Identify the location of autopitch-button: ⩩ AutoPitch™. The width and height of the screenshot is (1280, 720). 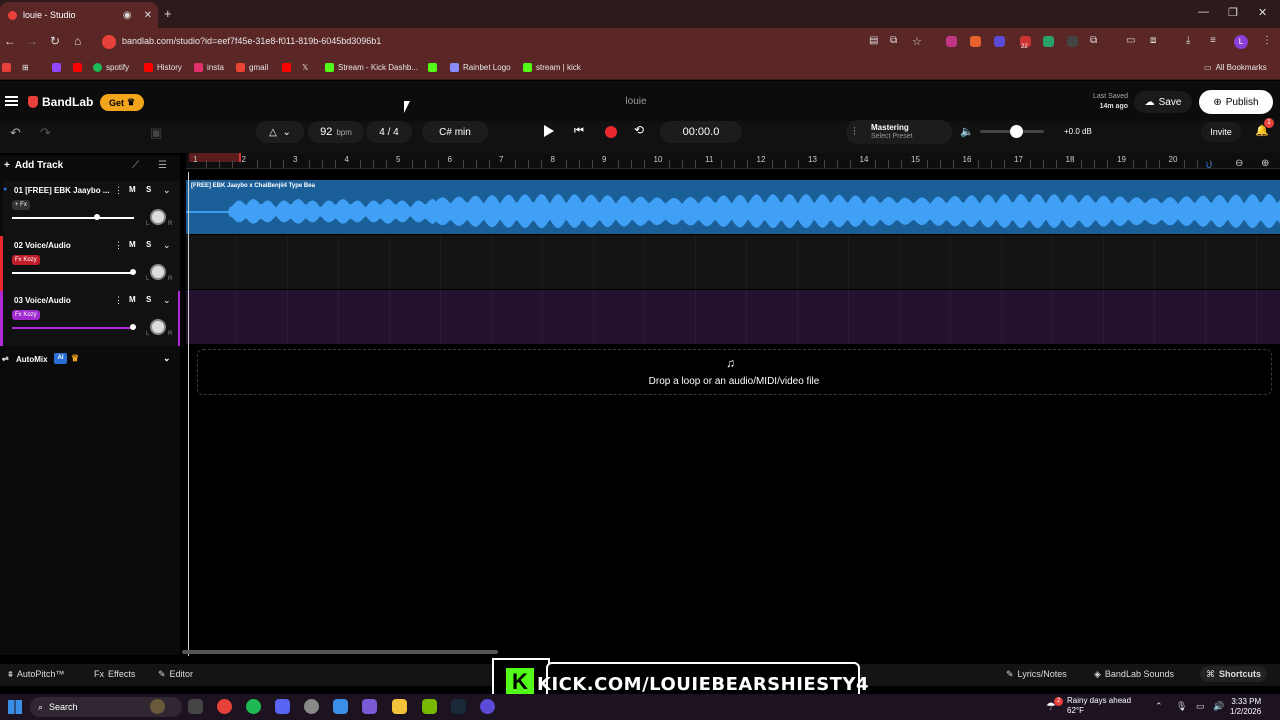
(36, 674).